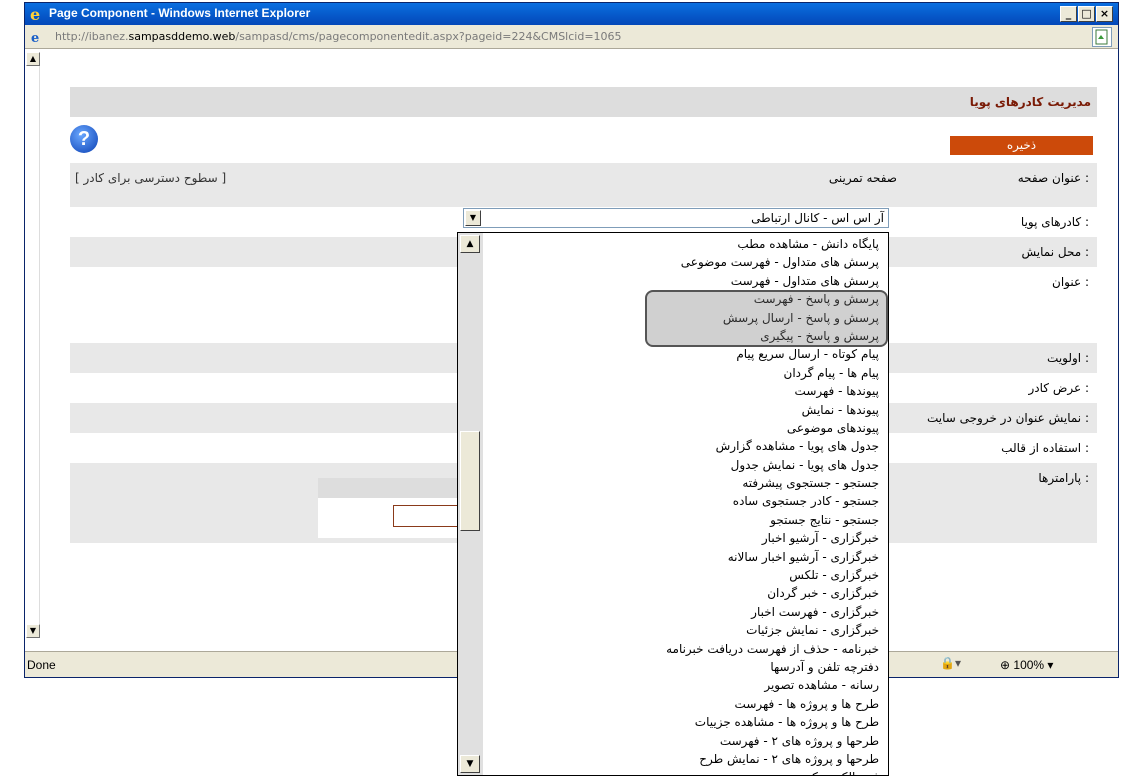 The image size is (1125, 776). I want to click on scroll-up-button: ▲, so click(33, 59).